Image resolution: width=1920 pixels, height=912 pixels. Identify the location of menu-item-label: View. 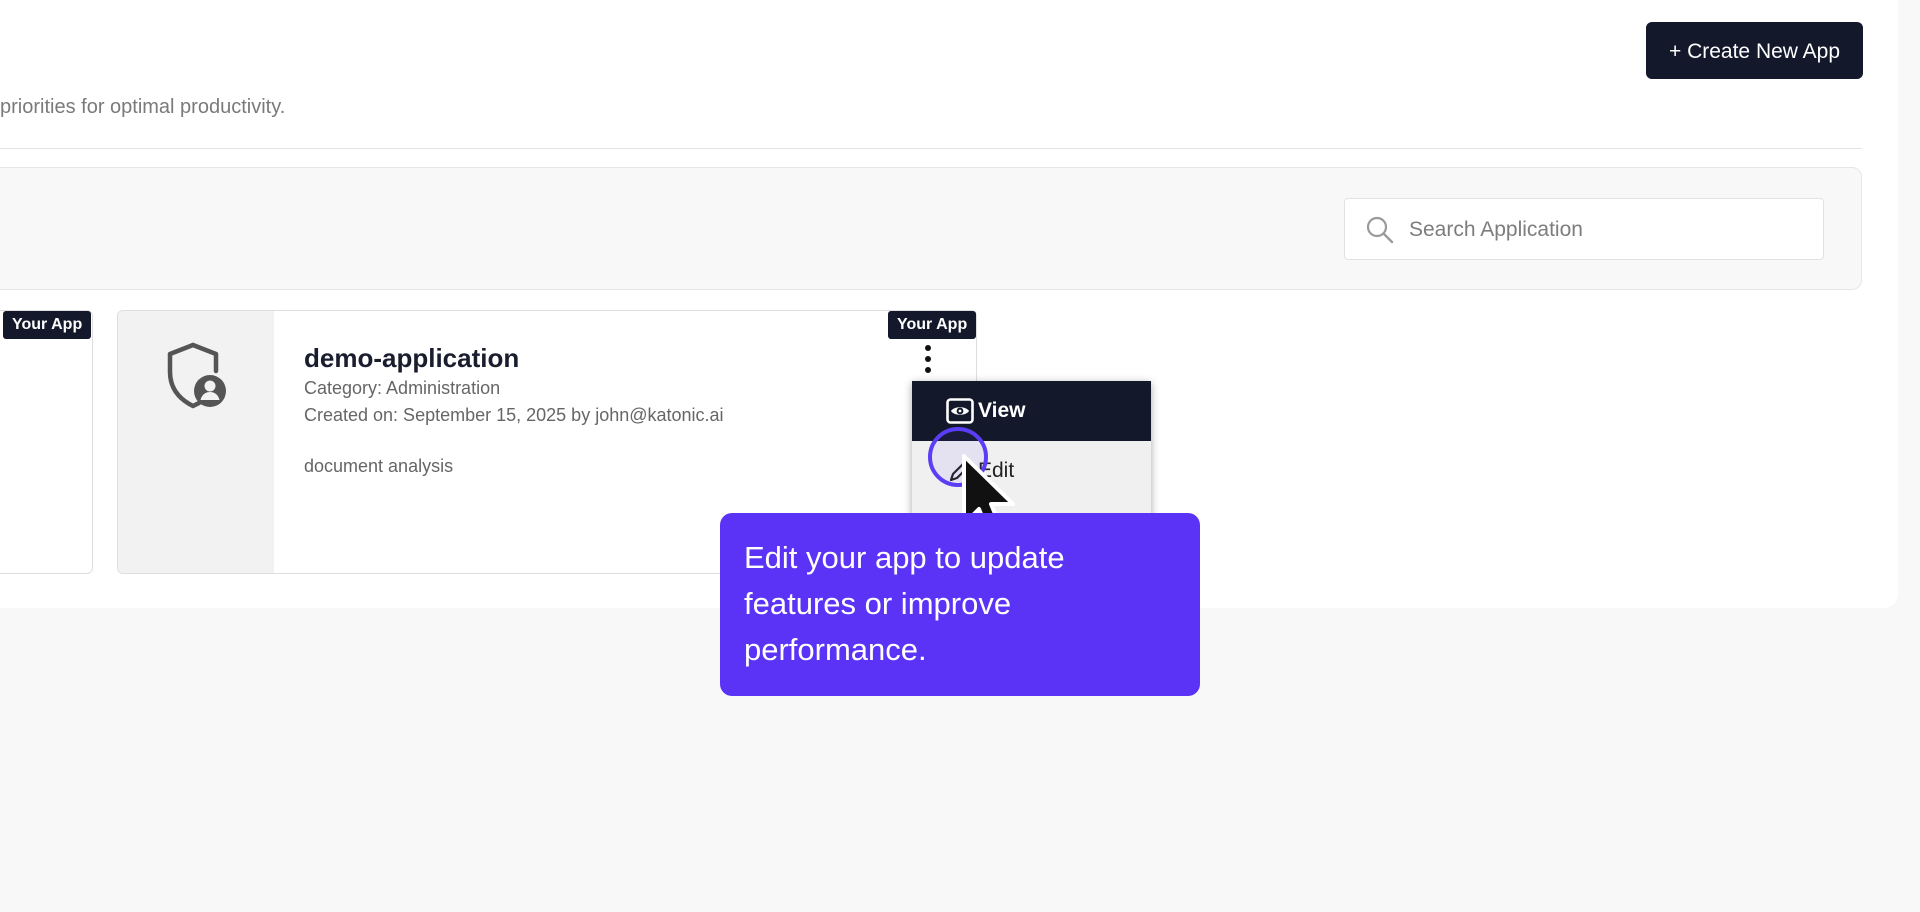
(1002, 410).